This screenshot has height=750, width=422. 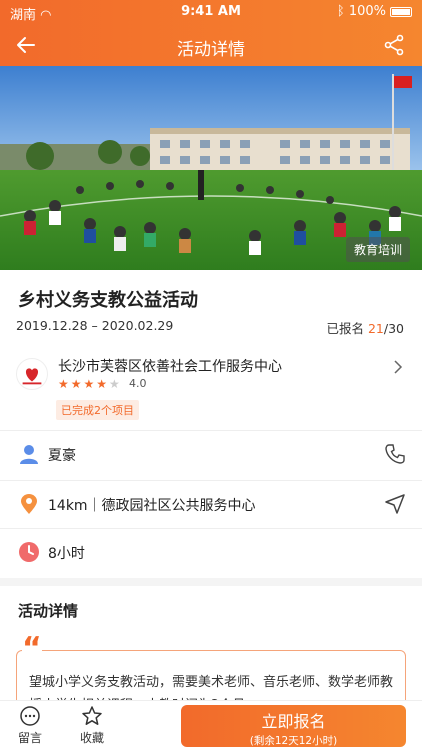 What do you see at coordinates (95, 325) in the screenshot?
I see `activity-date-range: 2019.12.28 – 2020.02.29` at bounding box center [95, 325].